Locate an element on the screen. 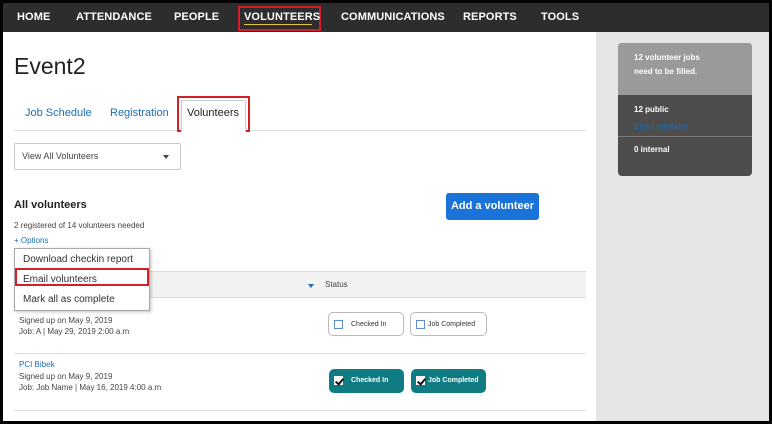  menu-item-download-checkin-report: Download checkin report is located at coordinates (78, 259).